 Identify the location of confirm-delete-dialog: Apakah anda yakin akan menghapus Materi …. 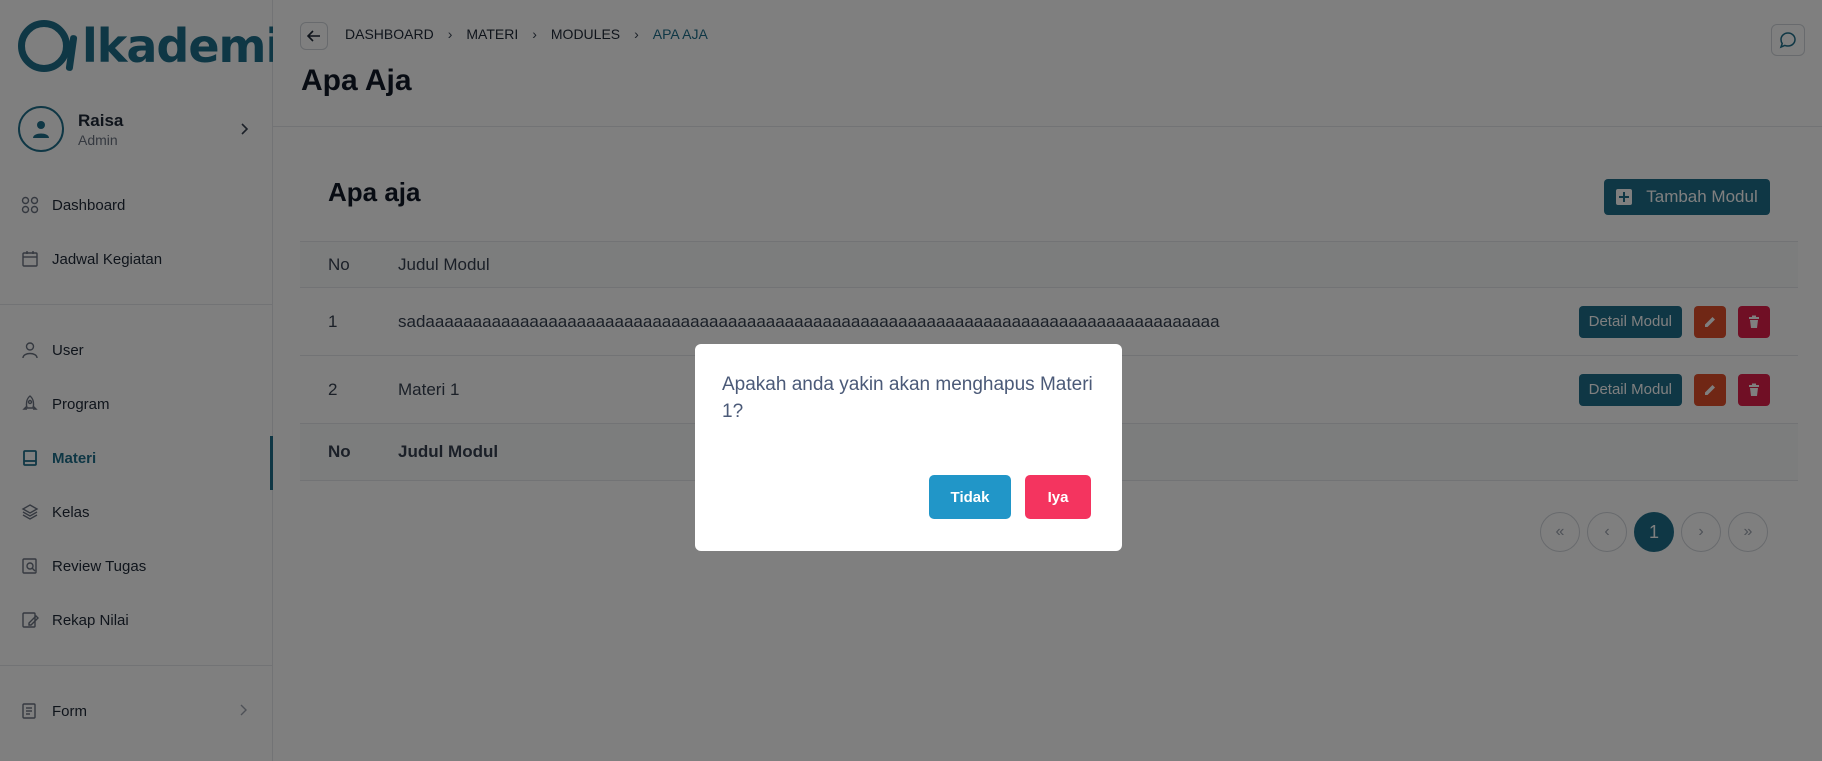
(908, 447).